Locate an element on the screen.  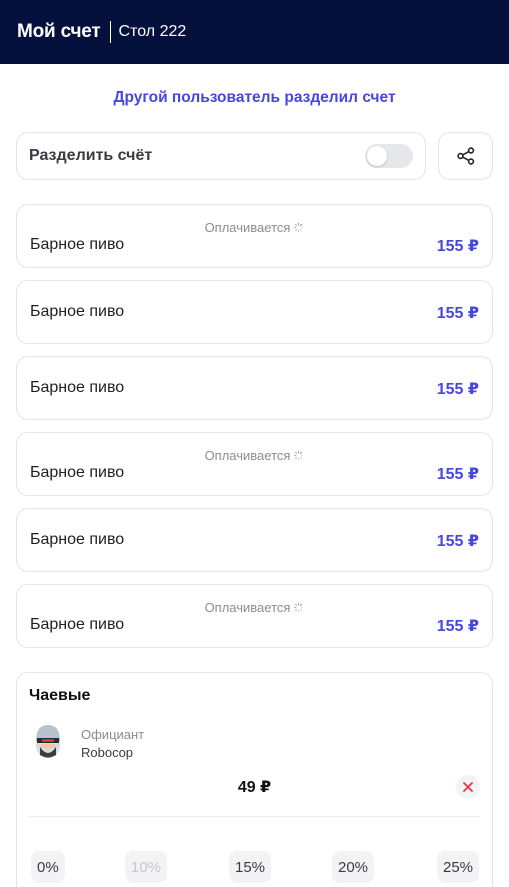
tip-percent-option: 20% is located at coordinates (353, 867).